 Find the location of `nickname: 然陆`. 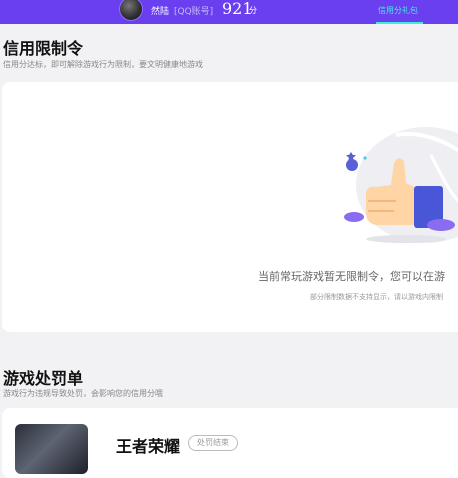

nickname: 然陆 is located at coordinates (160, 12).